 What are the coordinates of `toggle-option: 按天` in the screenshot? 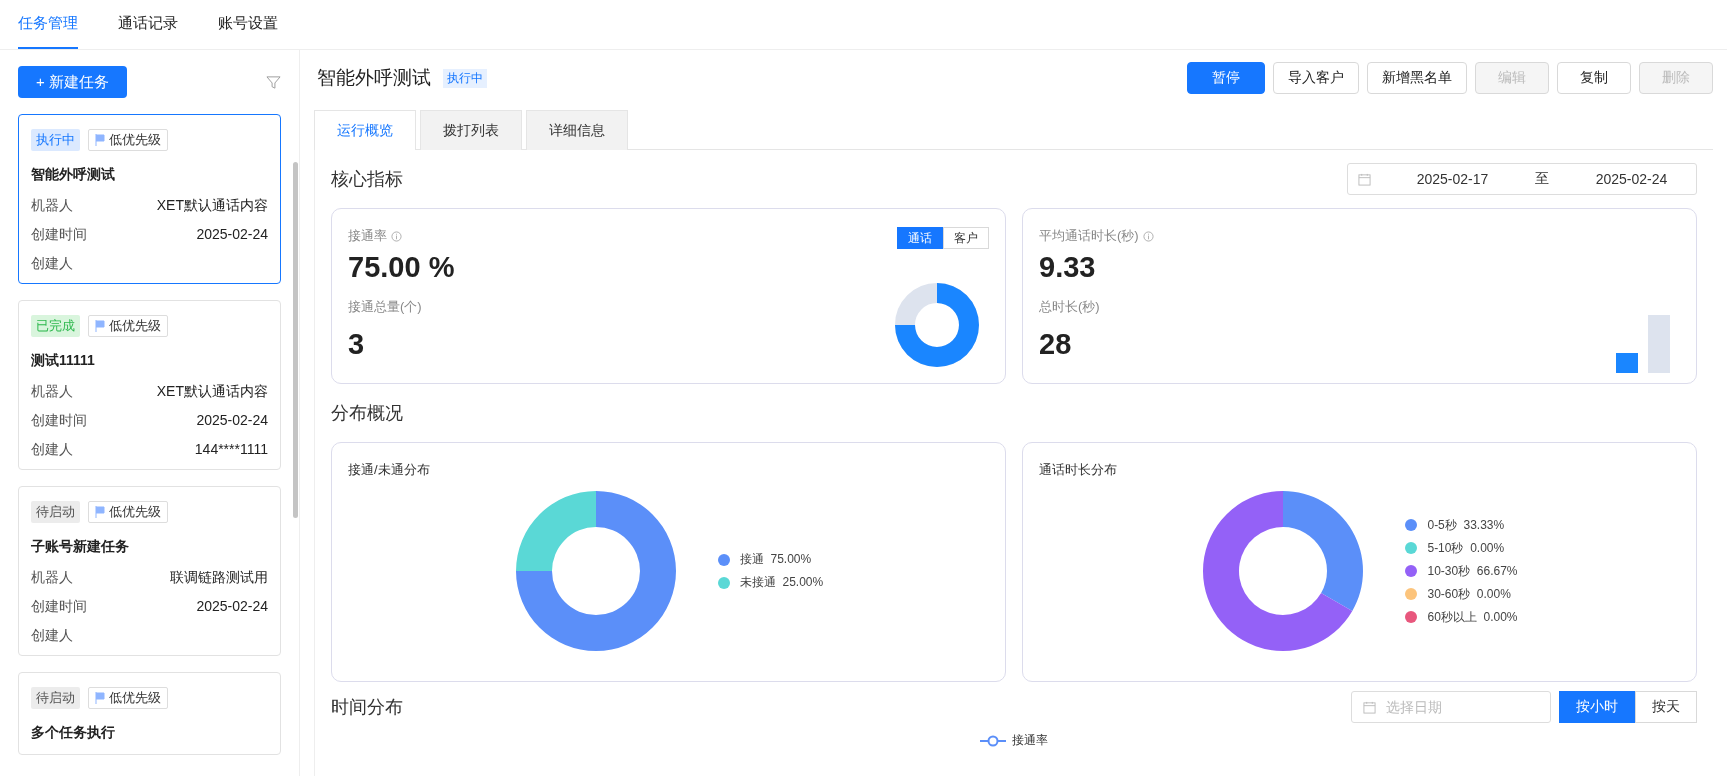 It's located at (1666, 707).